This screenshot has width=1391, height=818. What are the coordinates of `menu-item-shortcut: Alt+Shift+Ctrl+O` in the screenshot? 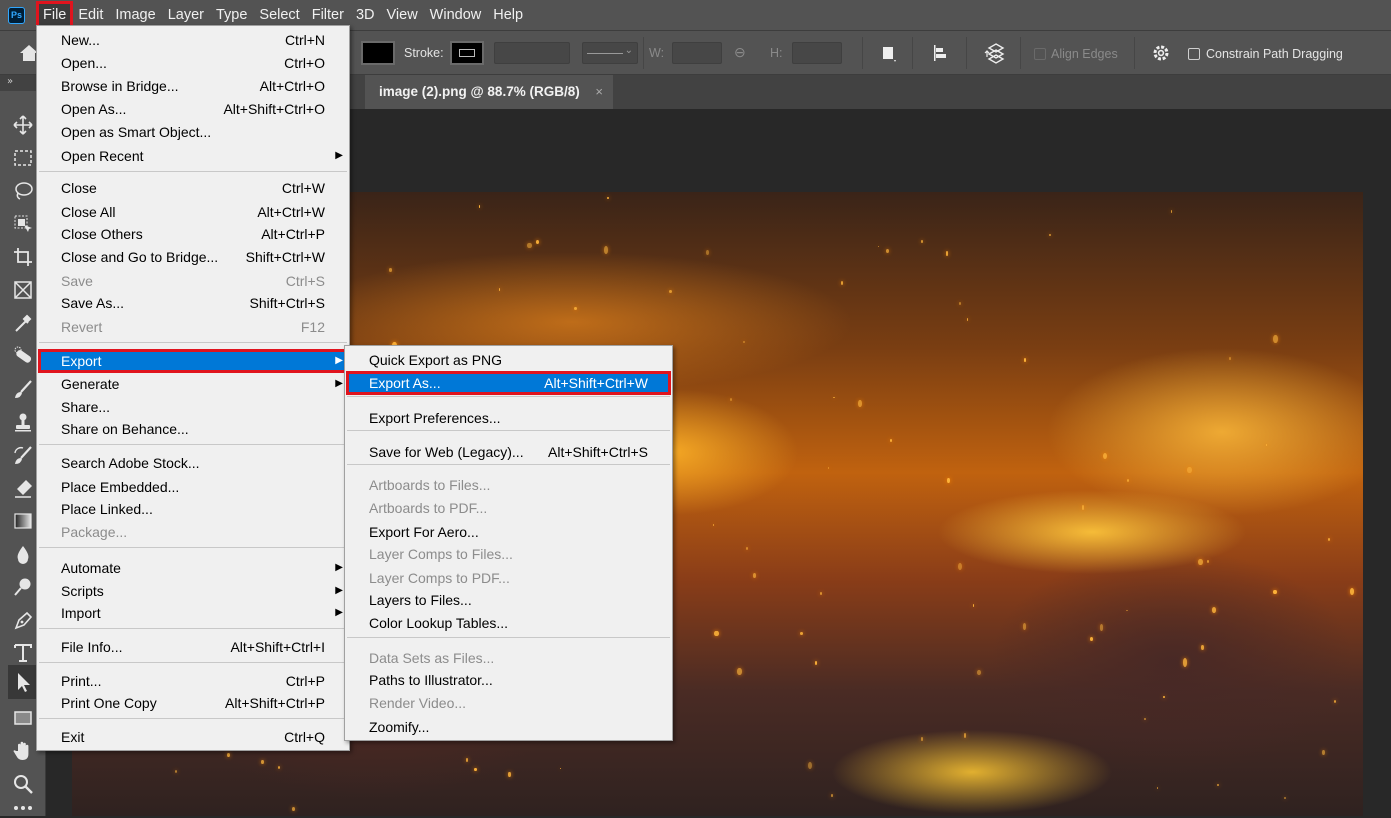 It's located at (274, 109).